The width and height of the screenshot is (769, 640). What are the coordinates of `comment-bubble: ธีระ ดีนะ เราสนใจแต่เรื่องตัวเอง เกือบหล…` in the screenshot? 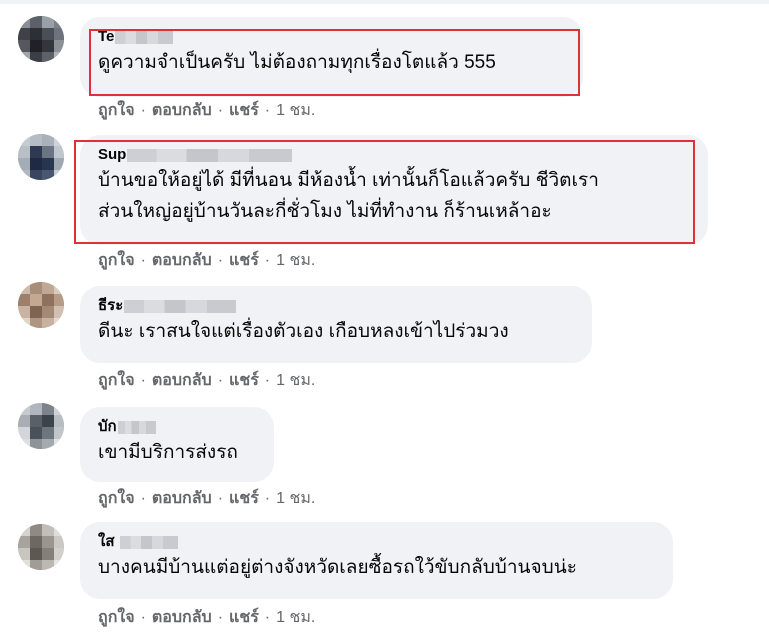 It's located at (336, 324).